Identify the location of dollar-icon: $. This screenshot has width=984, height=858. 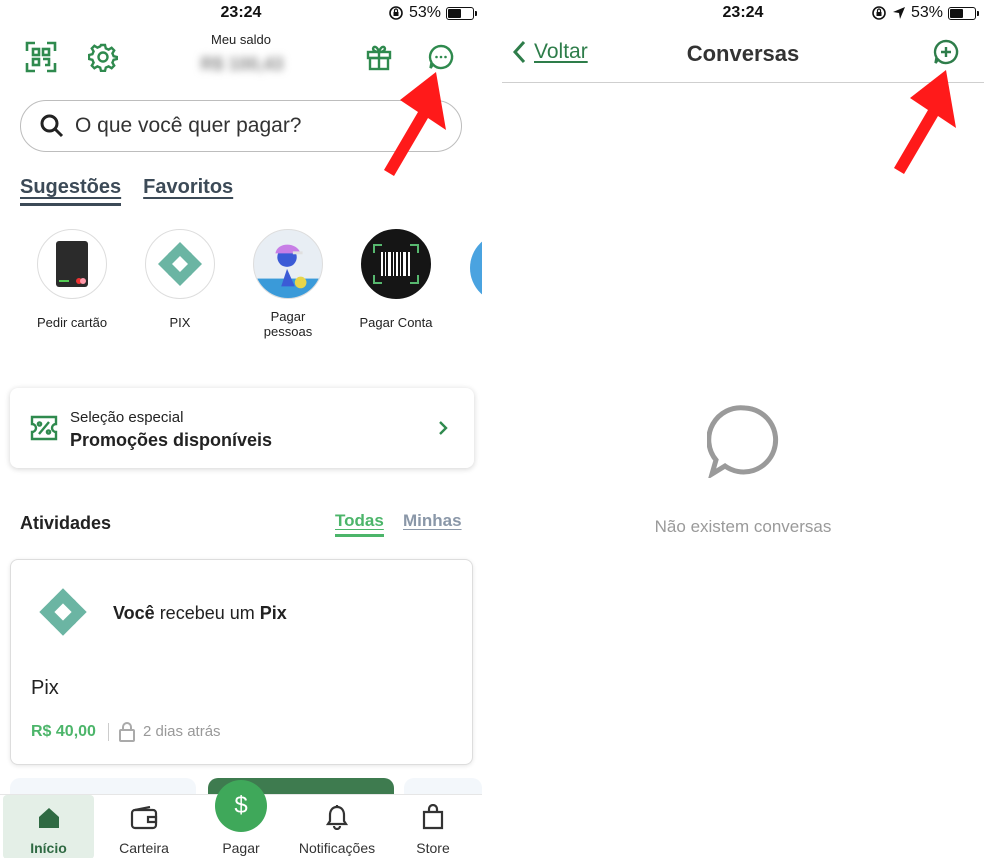
(241, 805).